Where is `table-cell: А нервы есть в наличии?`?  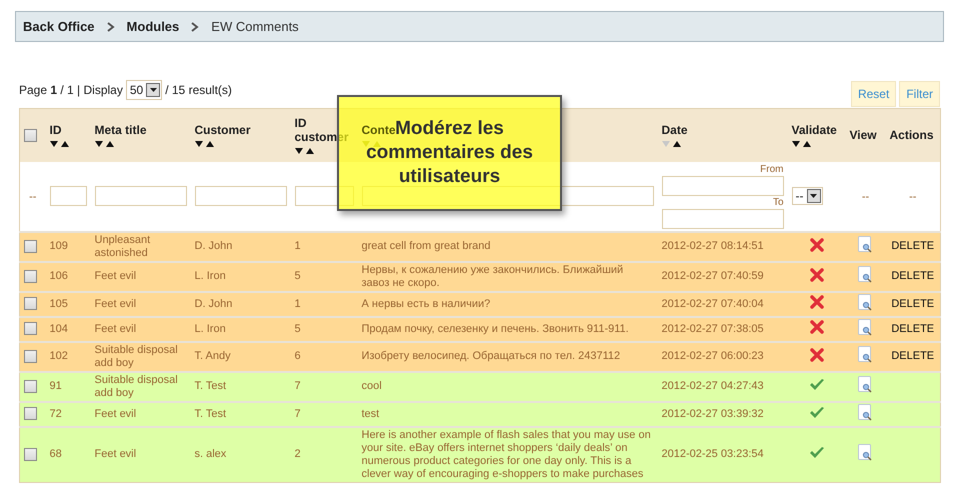
table-cell: А нервы есть в наличии? is located at coordinates (426, 304).